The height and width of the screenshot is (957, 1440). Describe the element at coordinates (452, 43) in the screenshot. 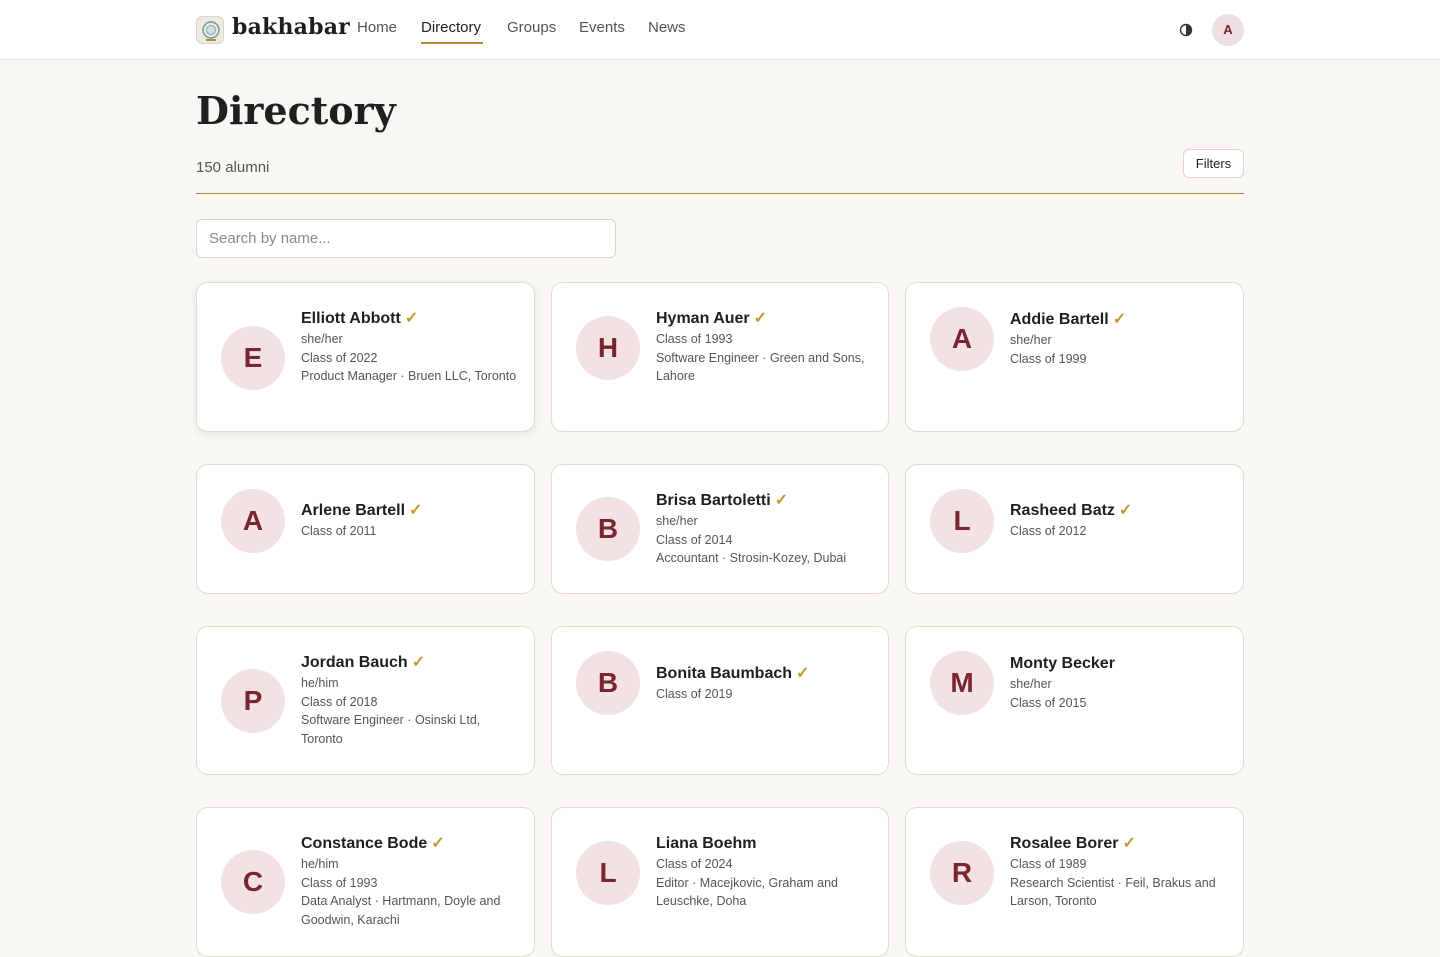

I see `nav-active-indicator` at that location.